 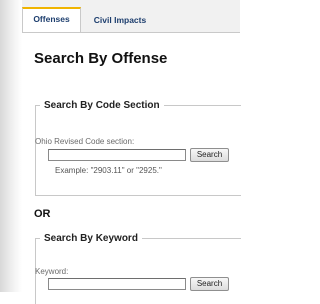 I want to click on tab-offenses: Offenses, so click(x=51, y=19).